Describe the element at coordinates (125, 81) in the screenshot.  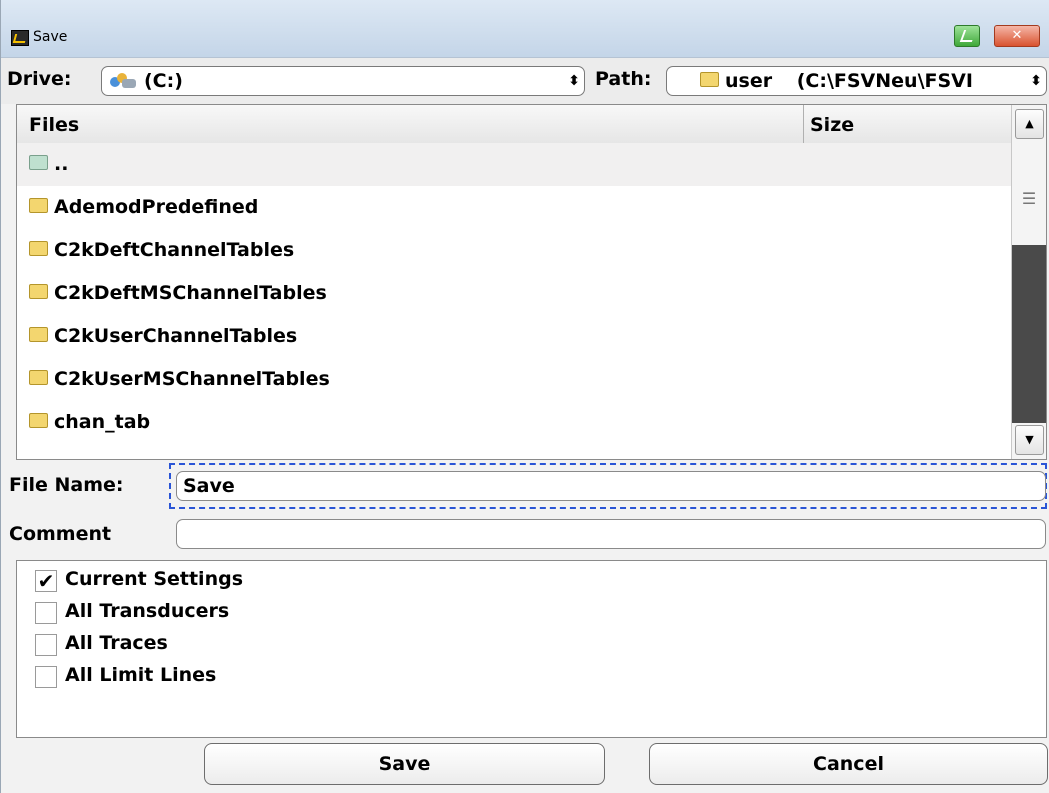
I see `drive-icon` at that location.